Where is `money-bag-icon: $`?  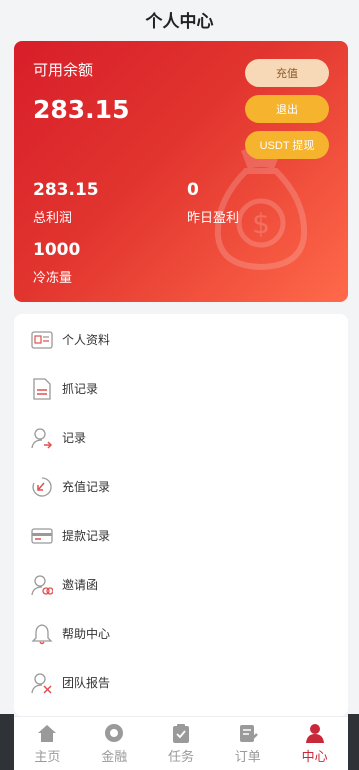
money-bag-icon: $ is located at coordinates (261, 208).